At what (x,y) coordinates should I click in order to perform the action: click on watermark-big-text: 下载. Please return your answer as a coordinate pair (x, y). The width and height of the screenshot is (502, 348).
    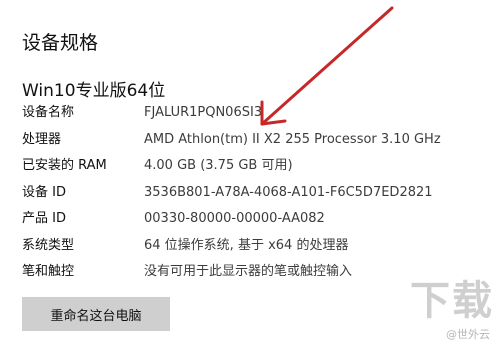
    Looking at the image, I should click on (452, 301).